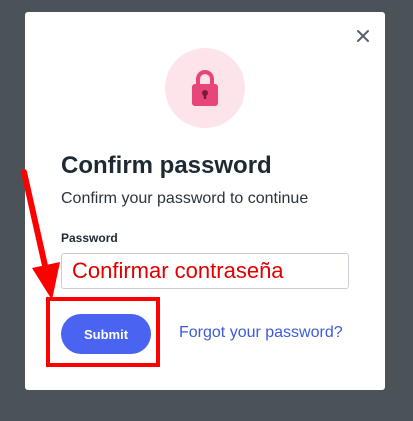 Image resolution: width=413 pixels, height=421 pixels. What do you see at coordinates (106, 334) in the screenshot?
I see `submit-button: Submit` at bounding box center [106, 334].